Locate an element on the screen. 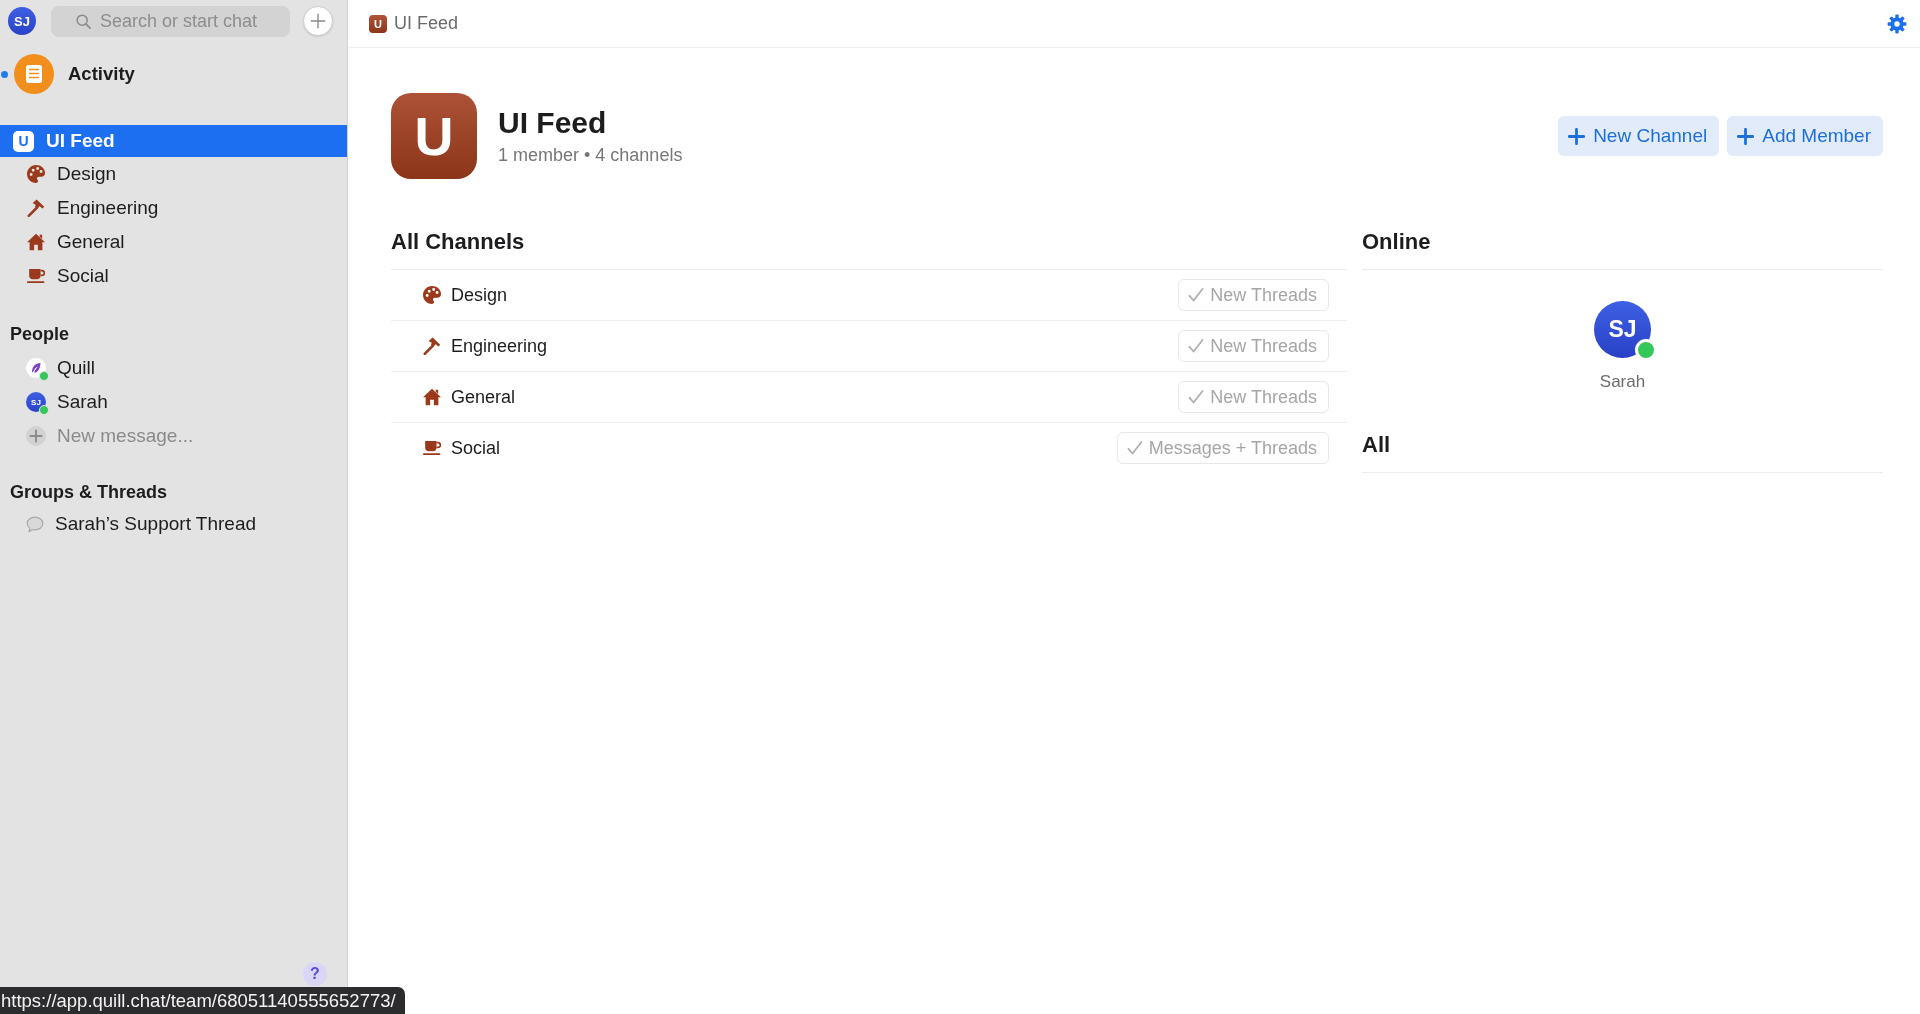 This screenshot has height=1014, width=1920. team-summary: 1 member • 4 channels is located at coordinates (590, 155).